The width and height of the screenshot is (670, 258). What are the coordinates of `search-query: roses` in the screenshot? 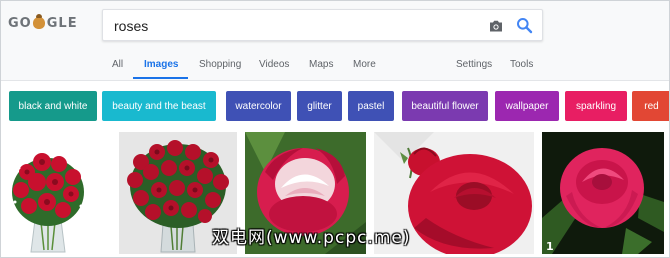 It's located at (131, 26).